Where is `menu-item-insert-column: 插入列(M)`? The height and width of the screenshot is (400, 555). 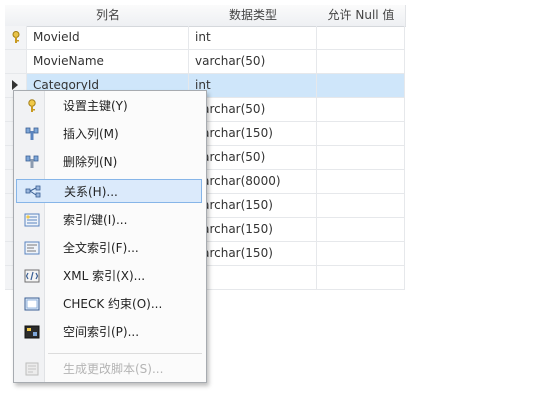
menu-item-insert-column: 插入列(M) is located at coordinates (109, 134).